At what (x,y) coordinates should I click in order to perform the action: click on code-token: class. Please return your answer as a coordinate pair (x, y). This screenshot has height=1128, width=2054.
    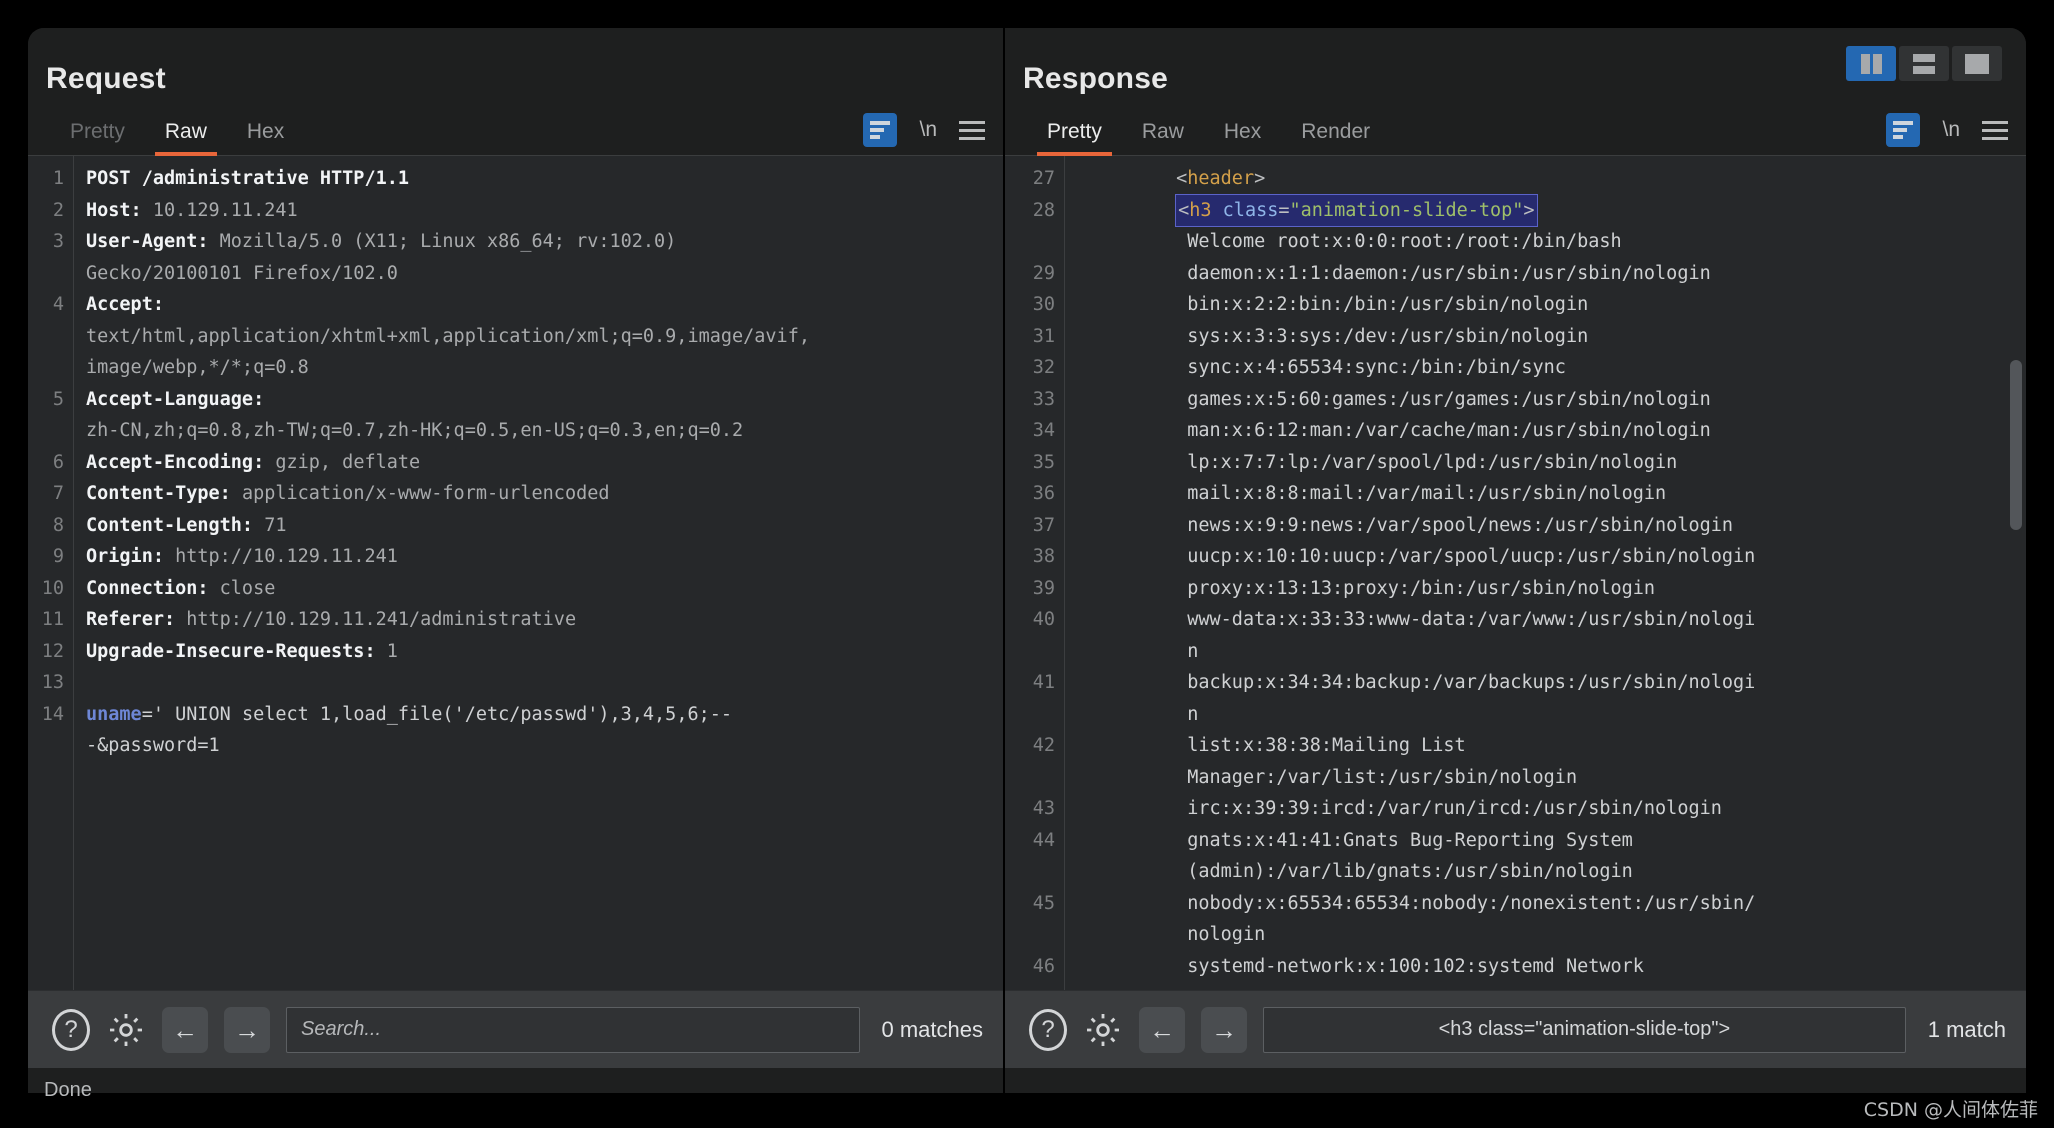
    Looking at the image, I should click on (1250, 210).